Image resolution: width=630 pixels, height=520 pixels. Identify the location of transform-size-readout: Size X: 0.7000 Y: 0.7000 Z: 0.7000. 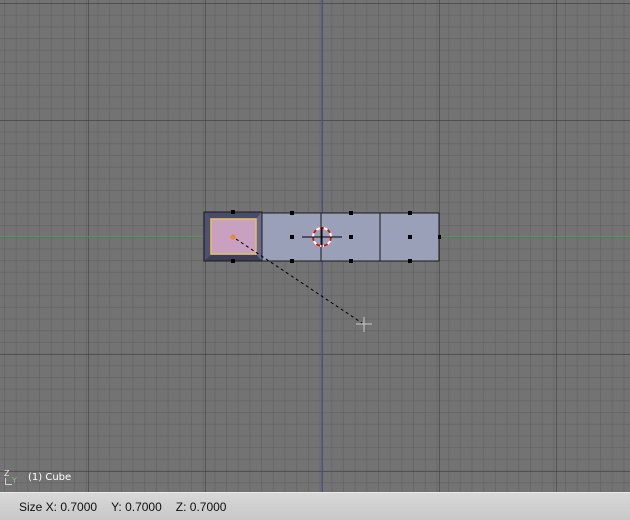
(129, 507).